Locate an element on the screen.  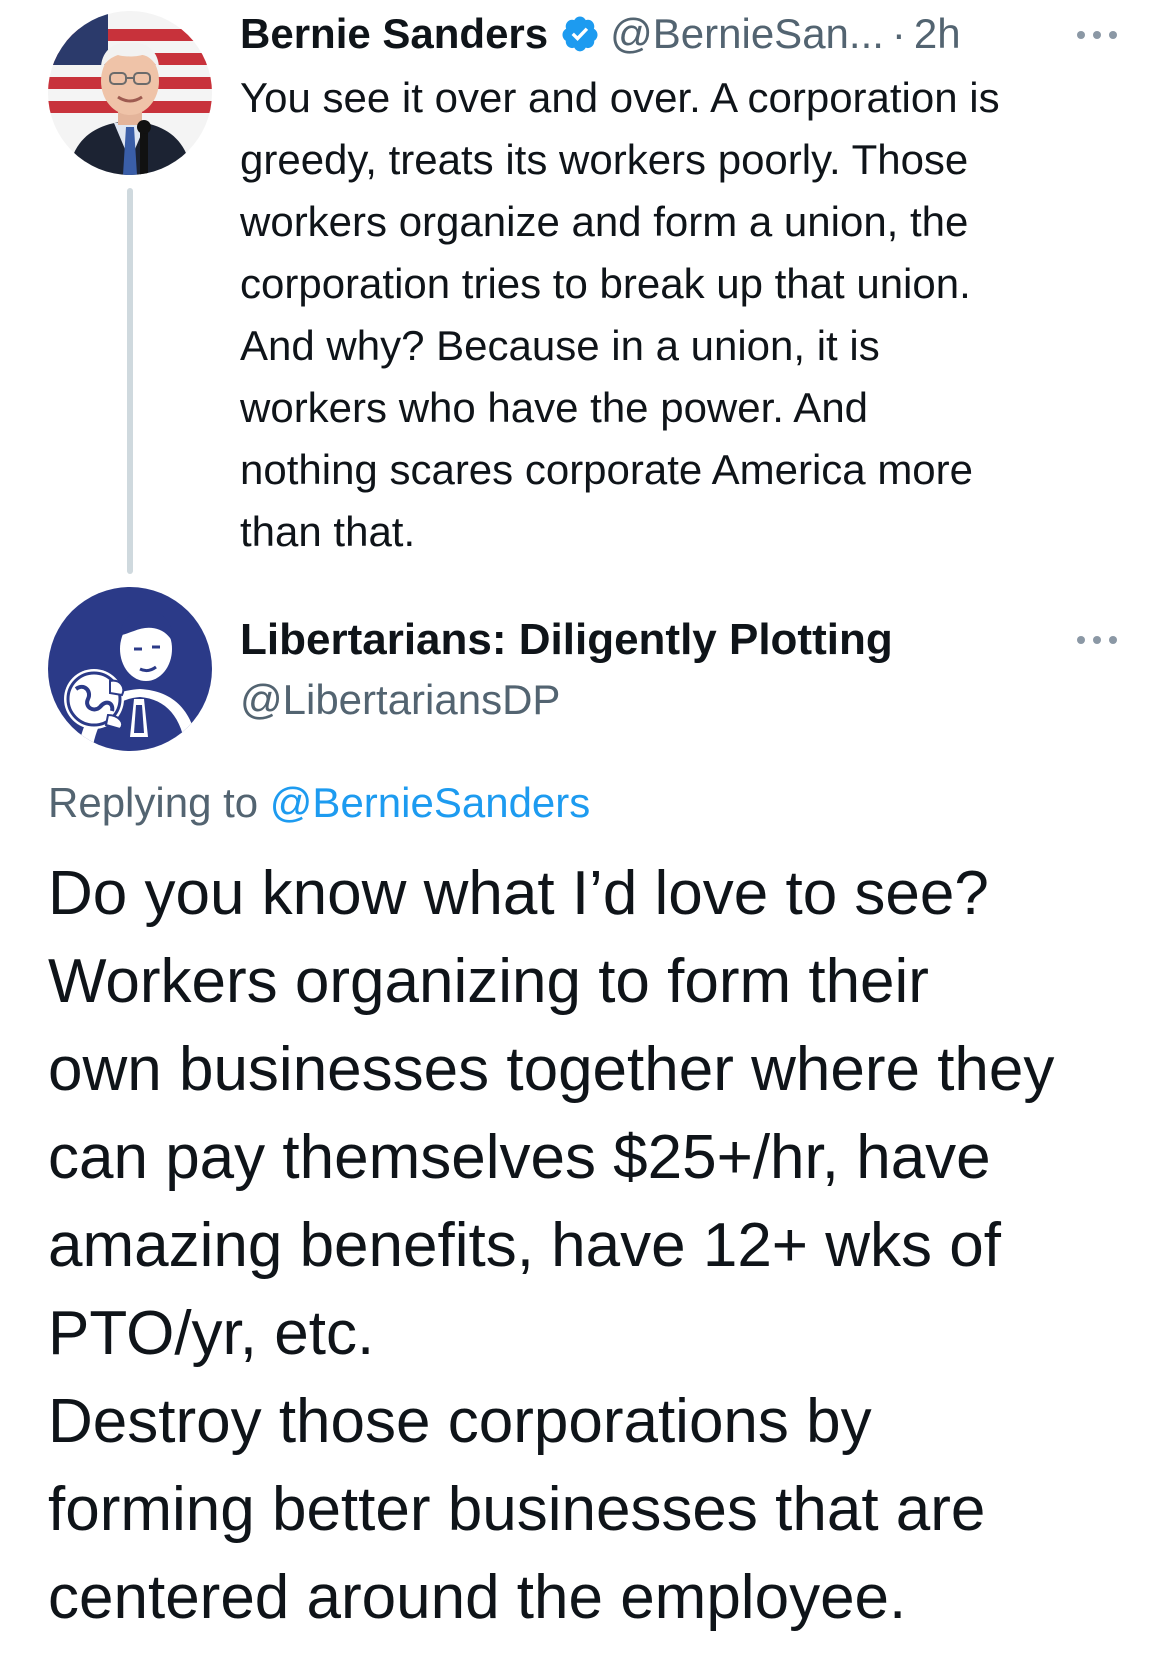
reply-author-name: Libertarians: Diligently Plotting is located at coordinates (566, 640).